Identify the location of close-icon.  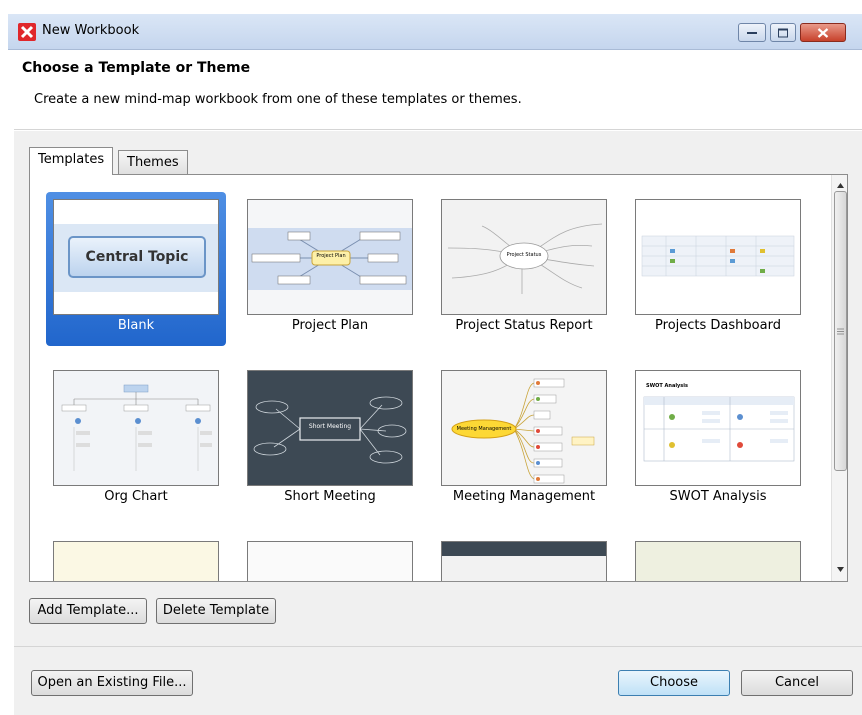
(823, 32).